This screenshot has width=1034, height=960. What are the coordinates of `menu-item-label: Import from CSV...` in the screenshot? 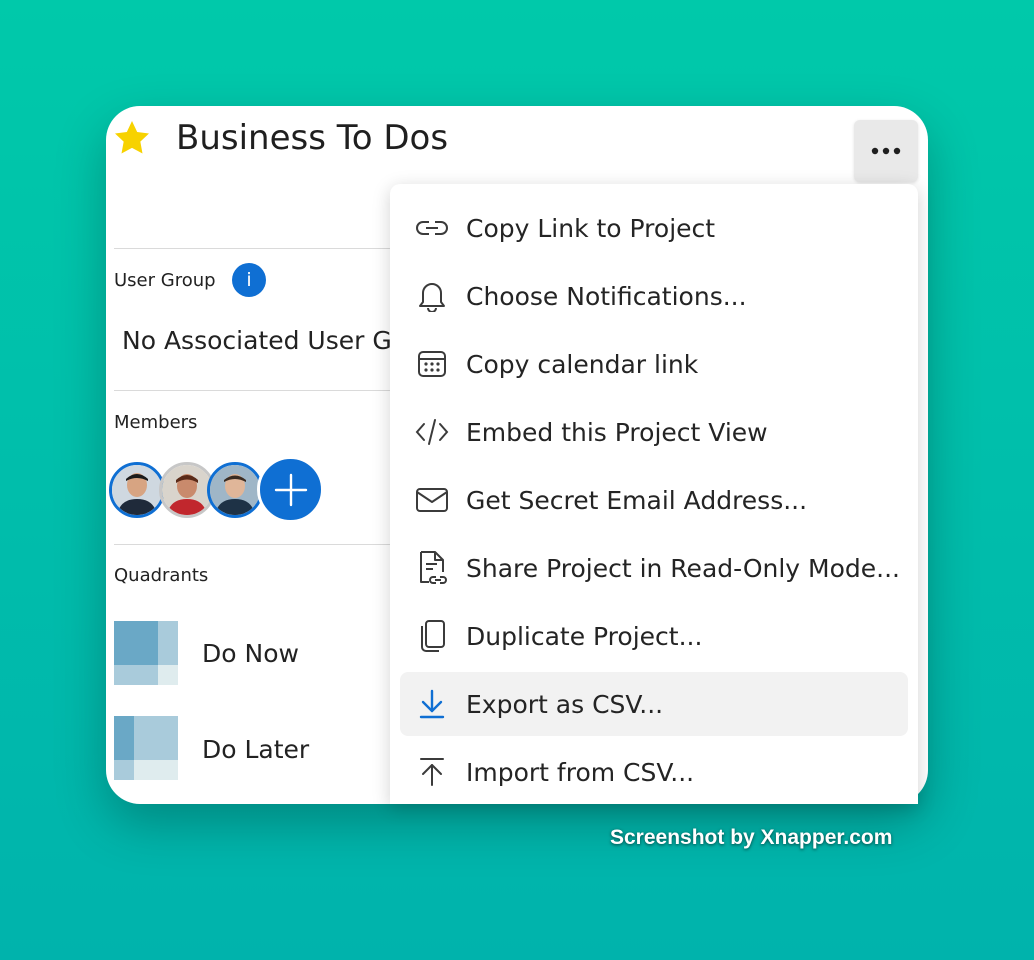 It's located at (580, 772).